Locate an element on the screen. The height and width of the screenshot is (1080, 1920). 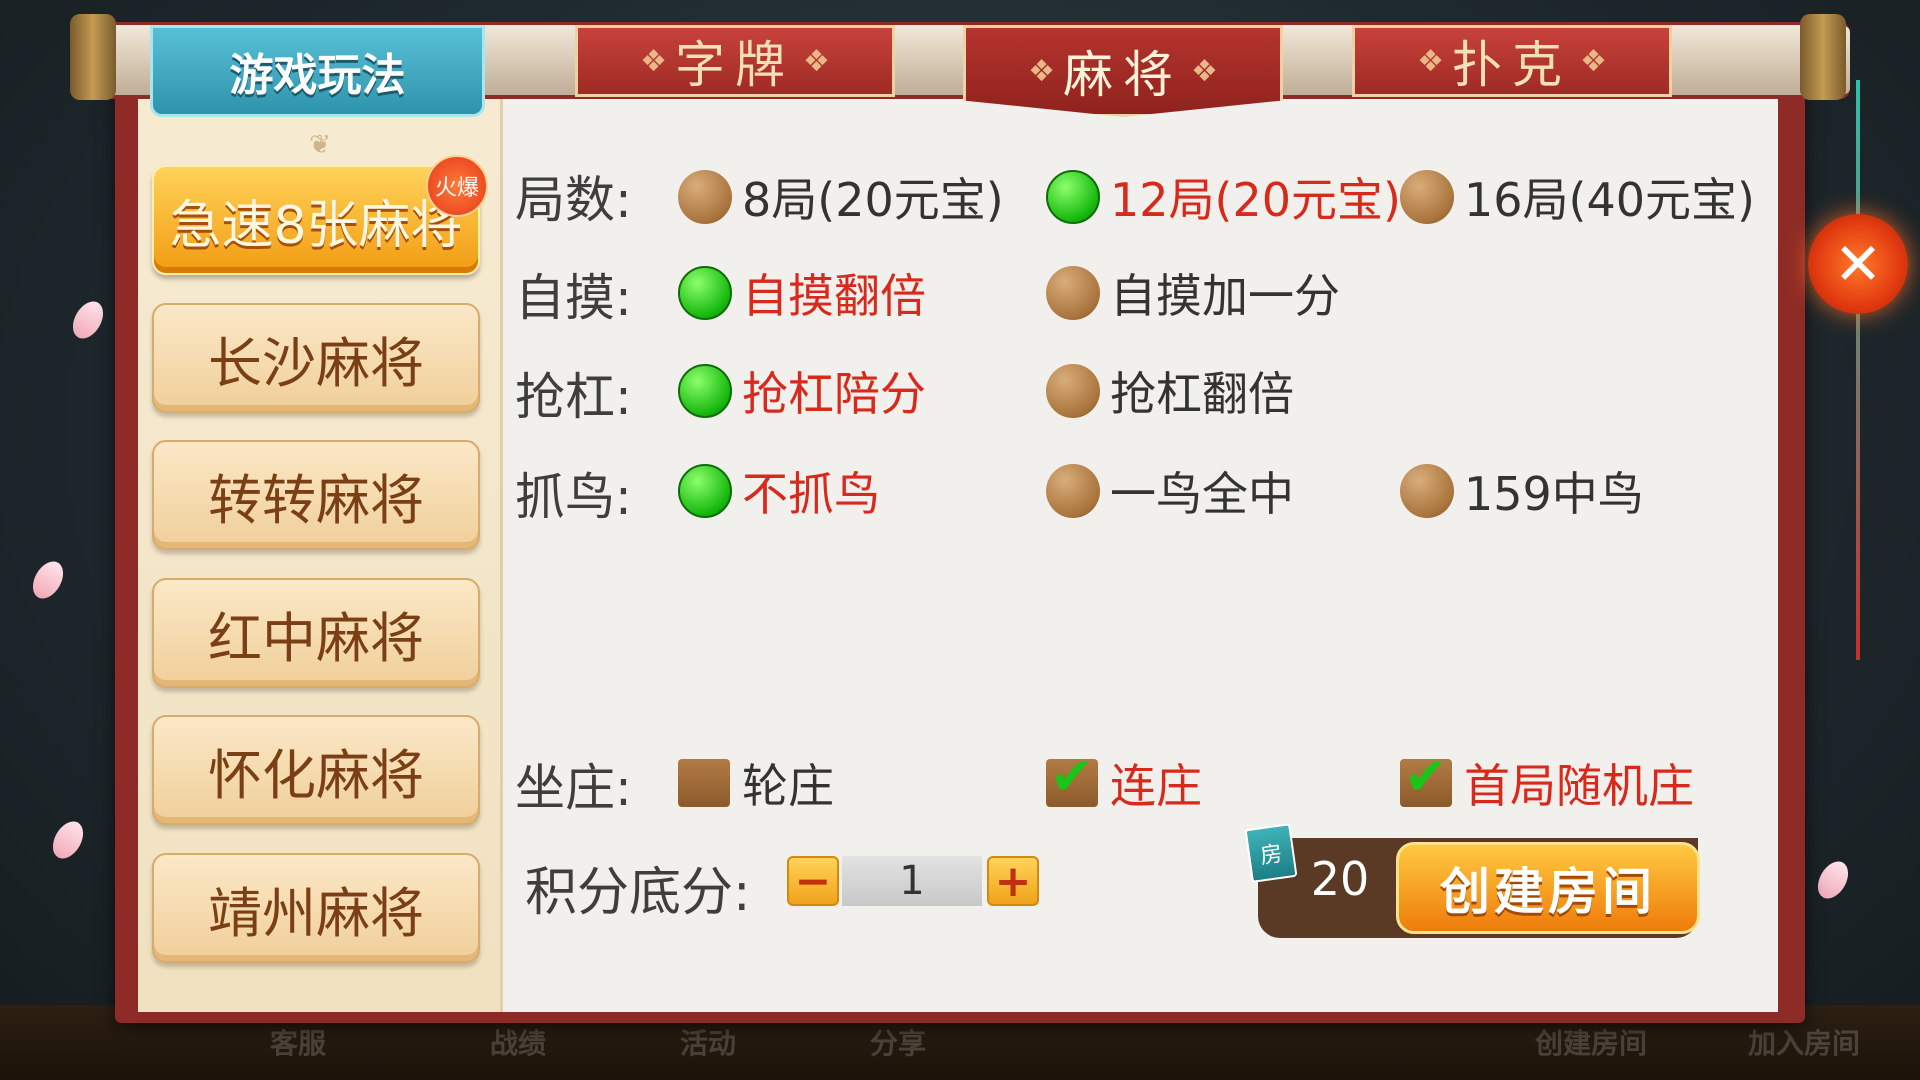
bg-share-label: 分享 is located at coordinates (898, 1043).